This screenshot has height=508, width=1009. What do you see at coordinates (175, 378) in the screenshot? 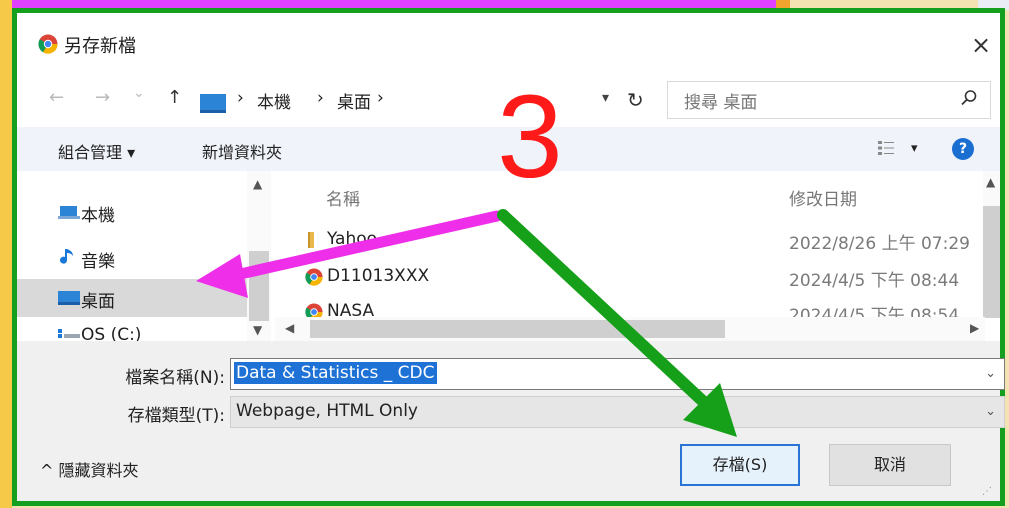
I see `filename-label: 檔案名稱(N):` at bounding box center [175, 378].